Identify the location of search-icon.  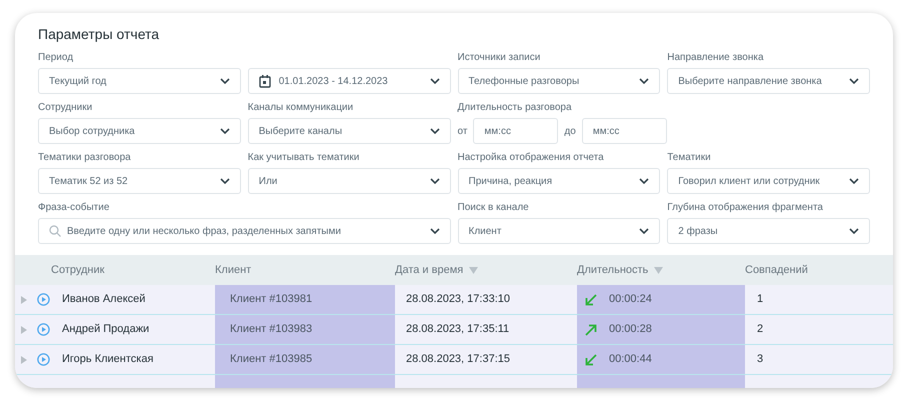
(55, 231).